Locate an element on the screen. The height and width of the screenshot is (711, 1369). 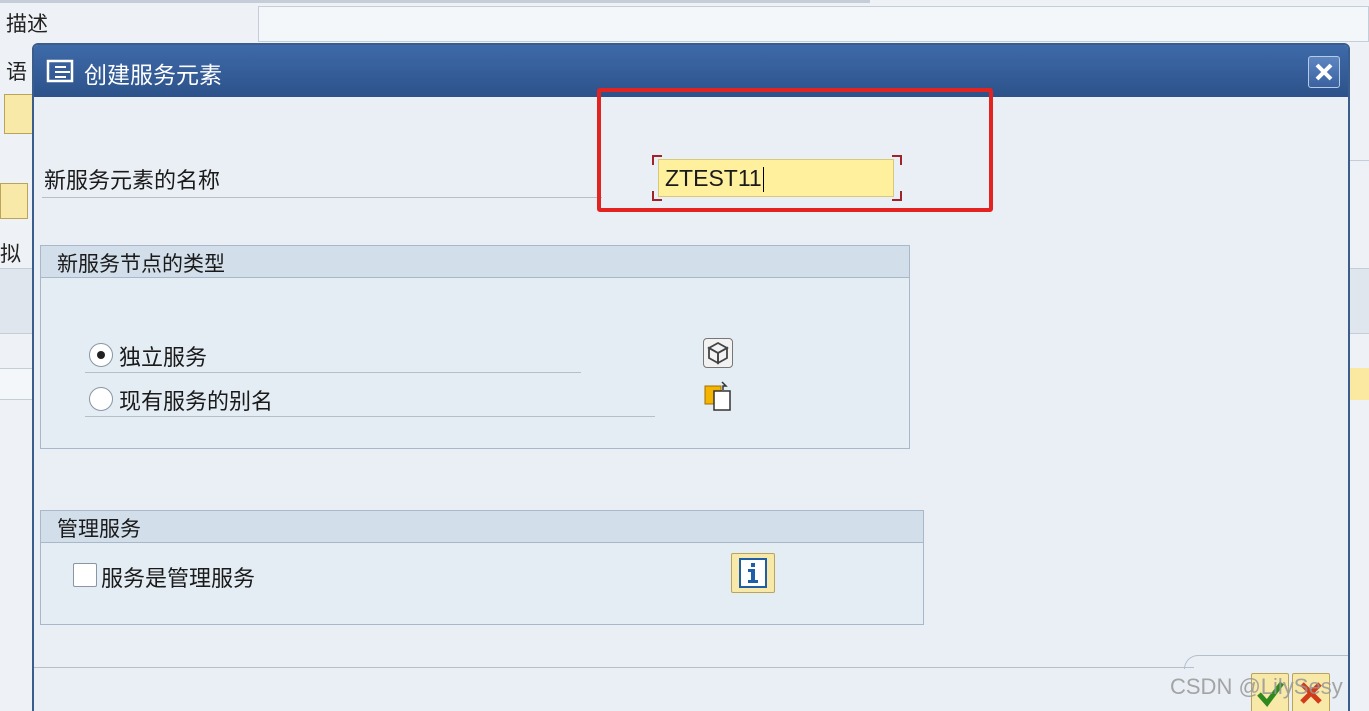
background-line is located at coordinates (435, 1).